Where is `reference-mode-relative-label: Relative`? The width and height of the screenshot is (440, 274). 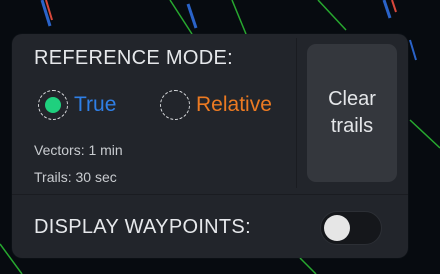 reference-mode-relative-label: Relative is located at coordinates (234, 105).